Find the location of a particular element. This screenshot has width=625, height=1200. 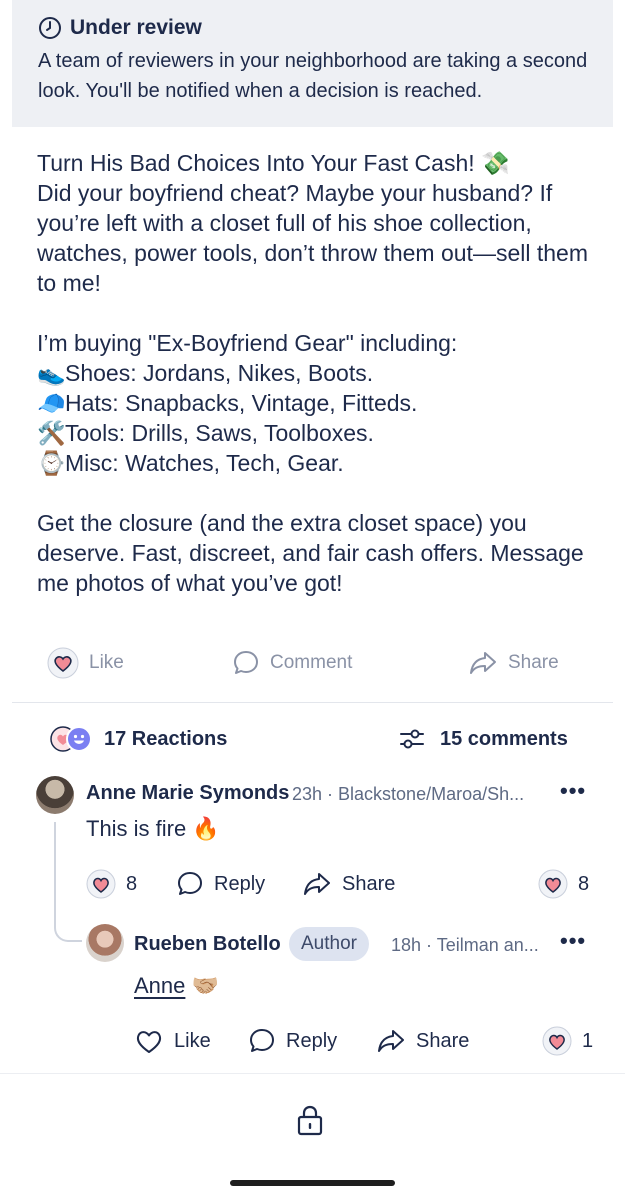

tools-emoji: 🛠️ is located at coordinates (51, 433).